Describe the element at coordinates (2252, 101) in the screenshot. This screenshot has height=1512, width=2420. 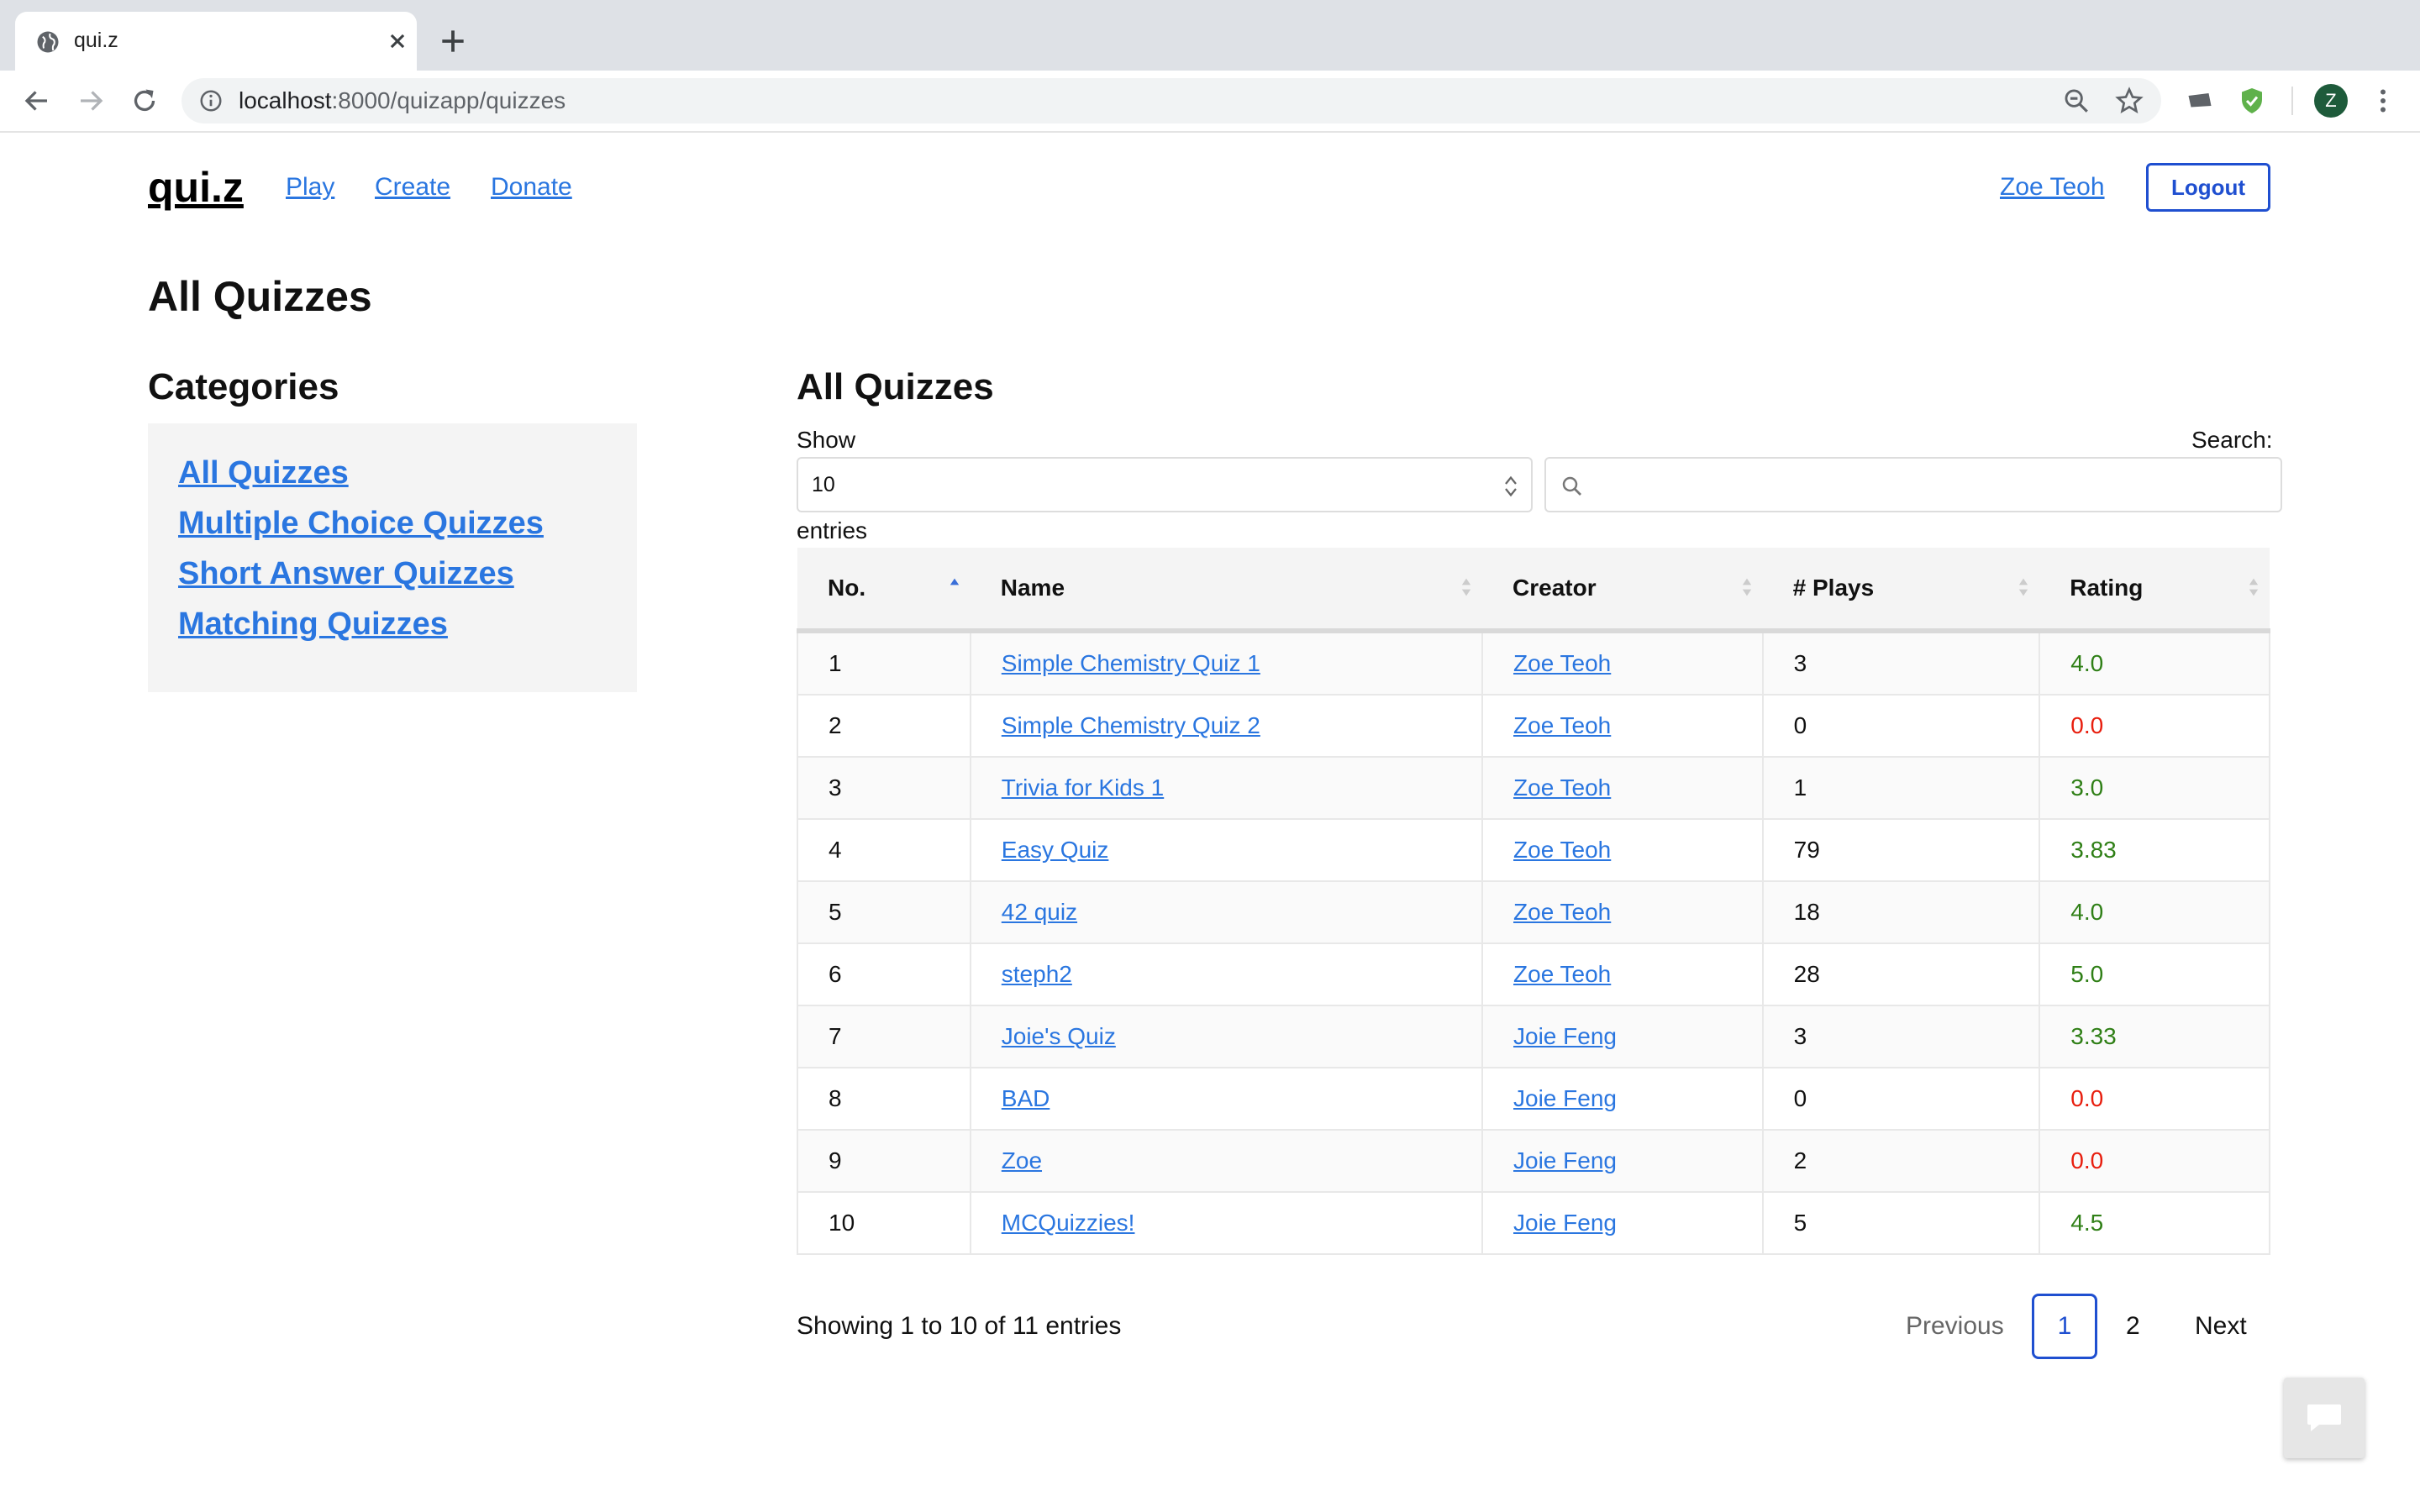
I see `shield-extension-icon` at that location.